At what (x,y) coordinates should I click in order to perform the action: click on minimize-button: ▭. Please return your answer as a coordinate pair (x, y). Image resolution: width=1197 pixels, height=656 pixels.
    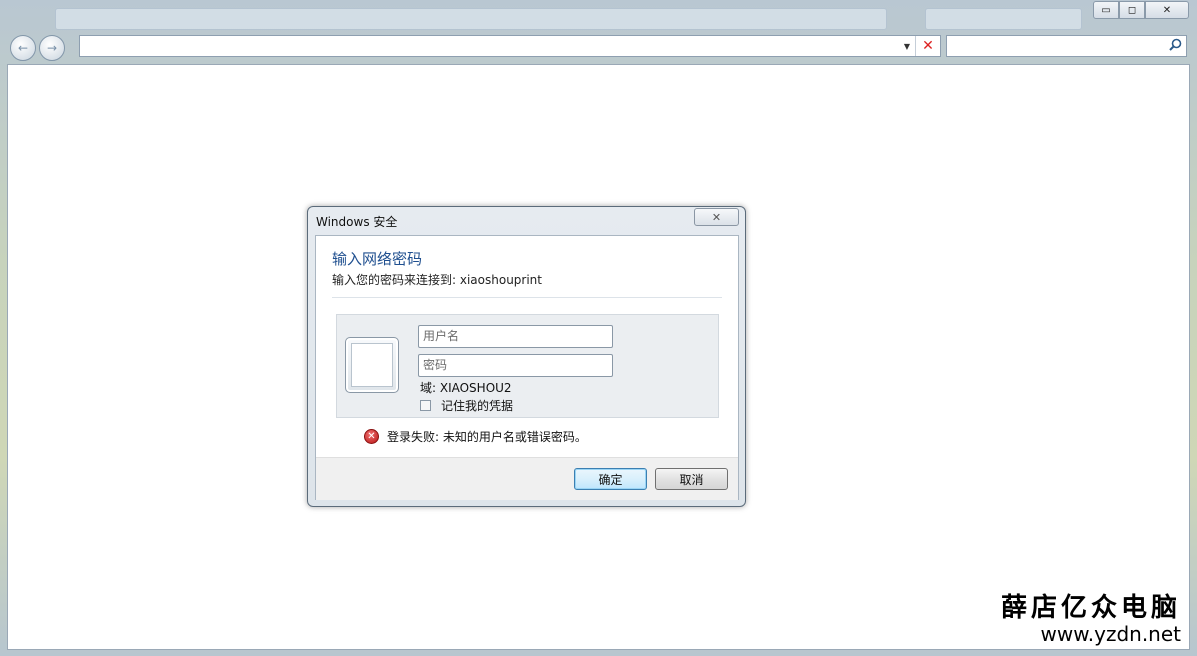
    Looking at the image, I should click on (1106, 10).